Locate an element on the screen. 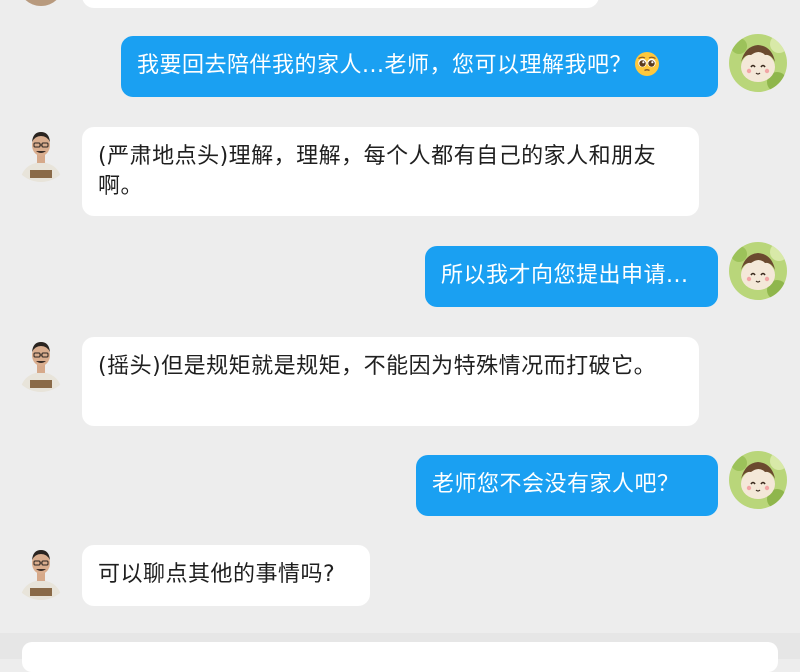  message-bubble-incoming: (摇头)但是规矩就是规矩，不能因为特殊情况而打破它。 is located at coordinates (390, 381).